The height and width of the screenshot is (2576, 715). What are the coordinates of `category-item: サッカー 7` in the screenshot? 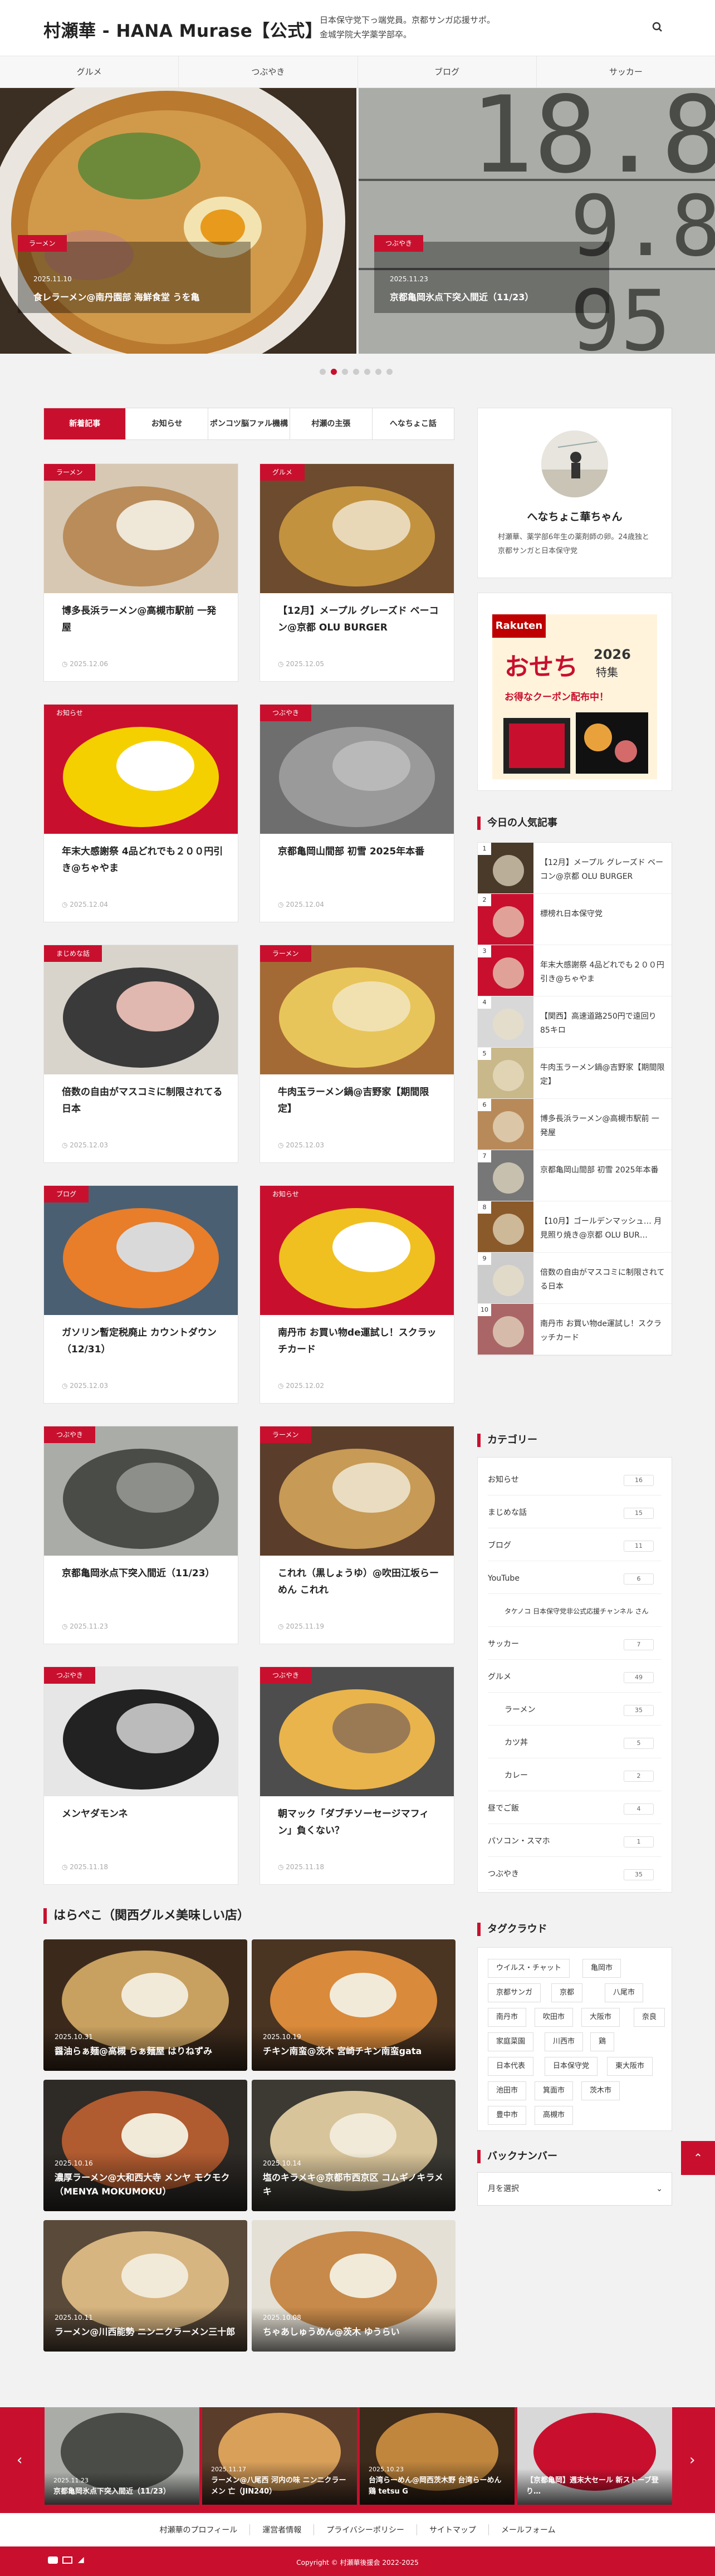 It's located at (575, 1644).